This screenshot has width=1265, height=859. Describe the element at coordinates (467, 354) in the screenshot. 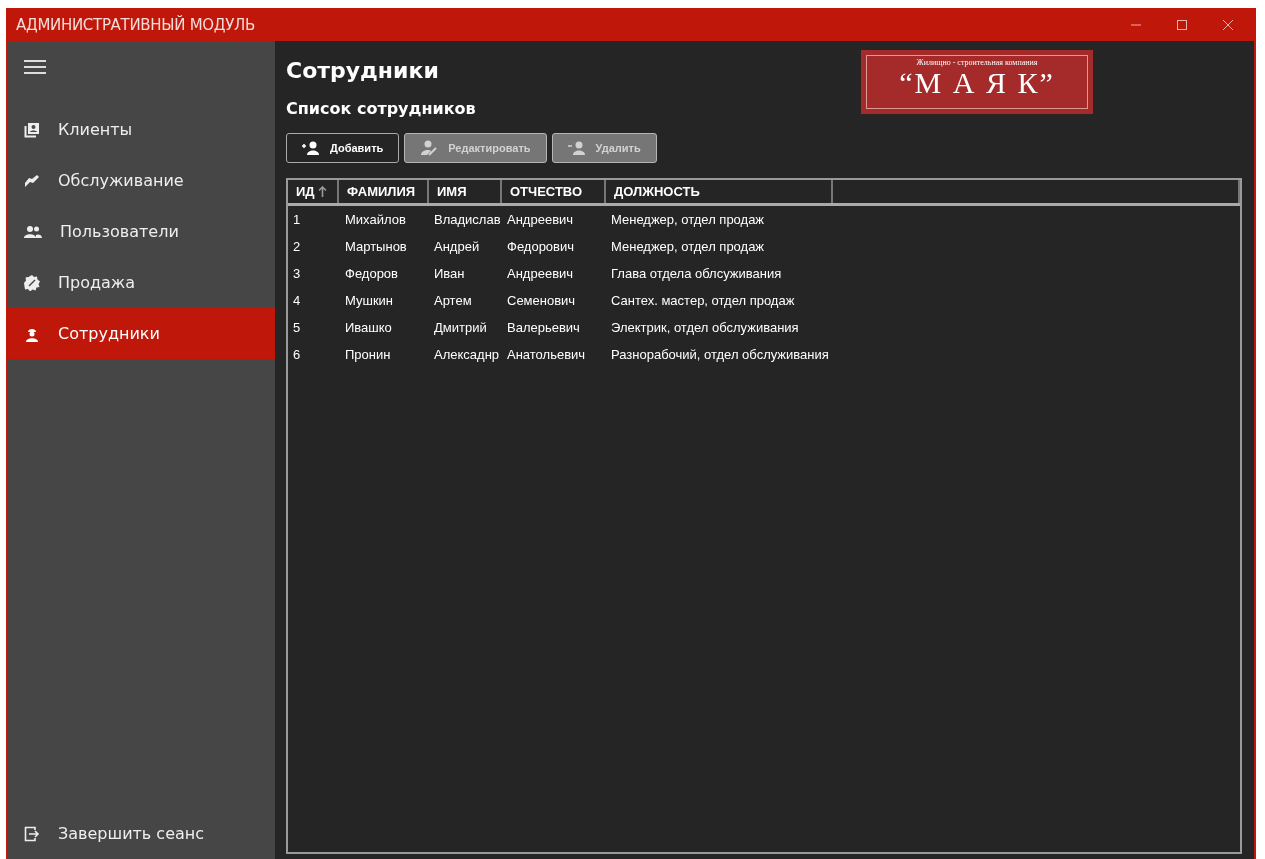

I see `table-cell-text: Алексаднр` at that location.